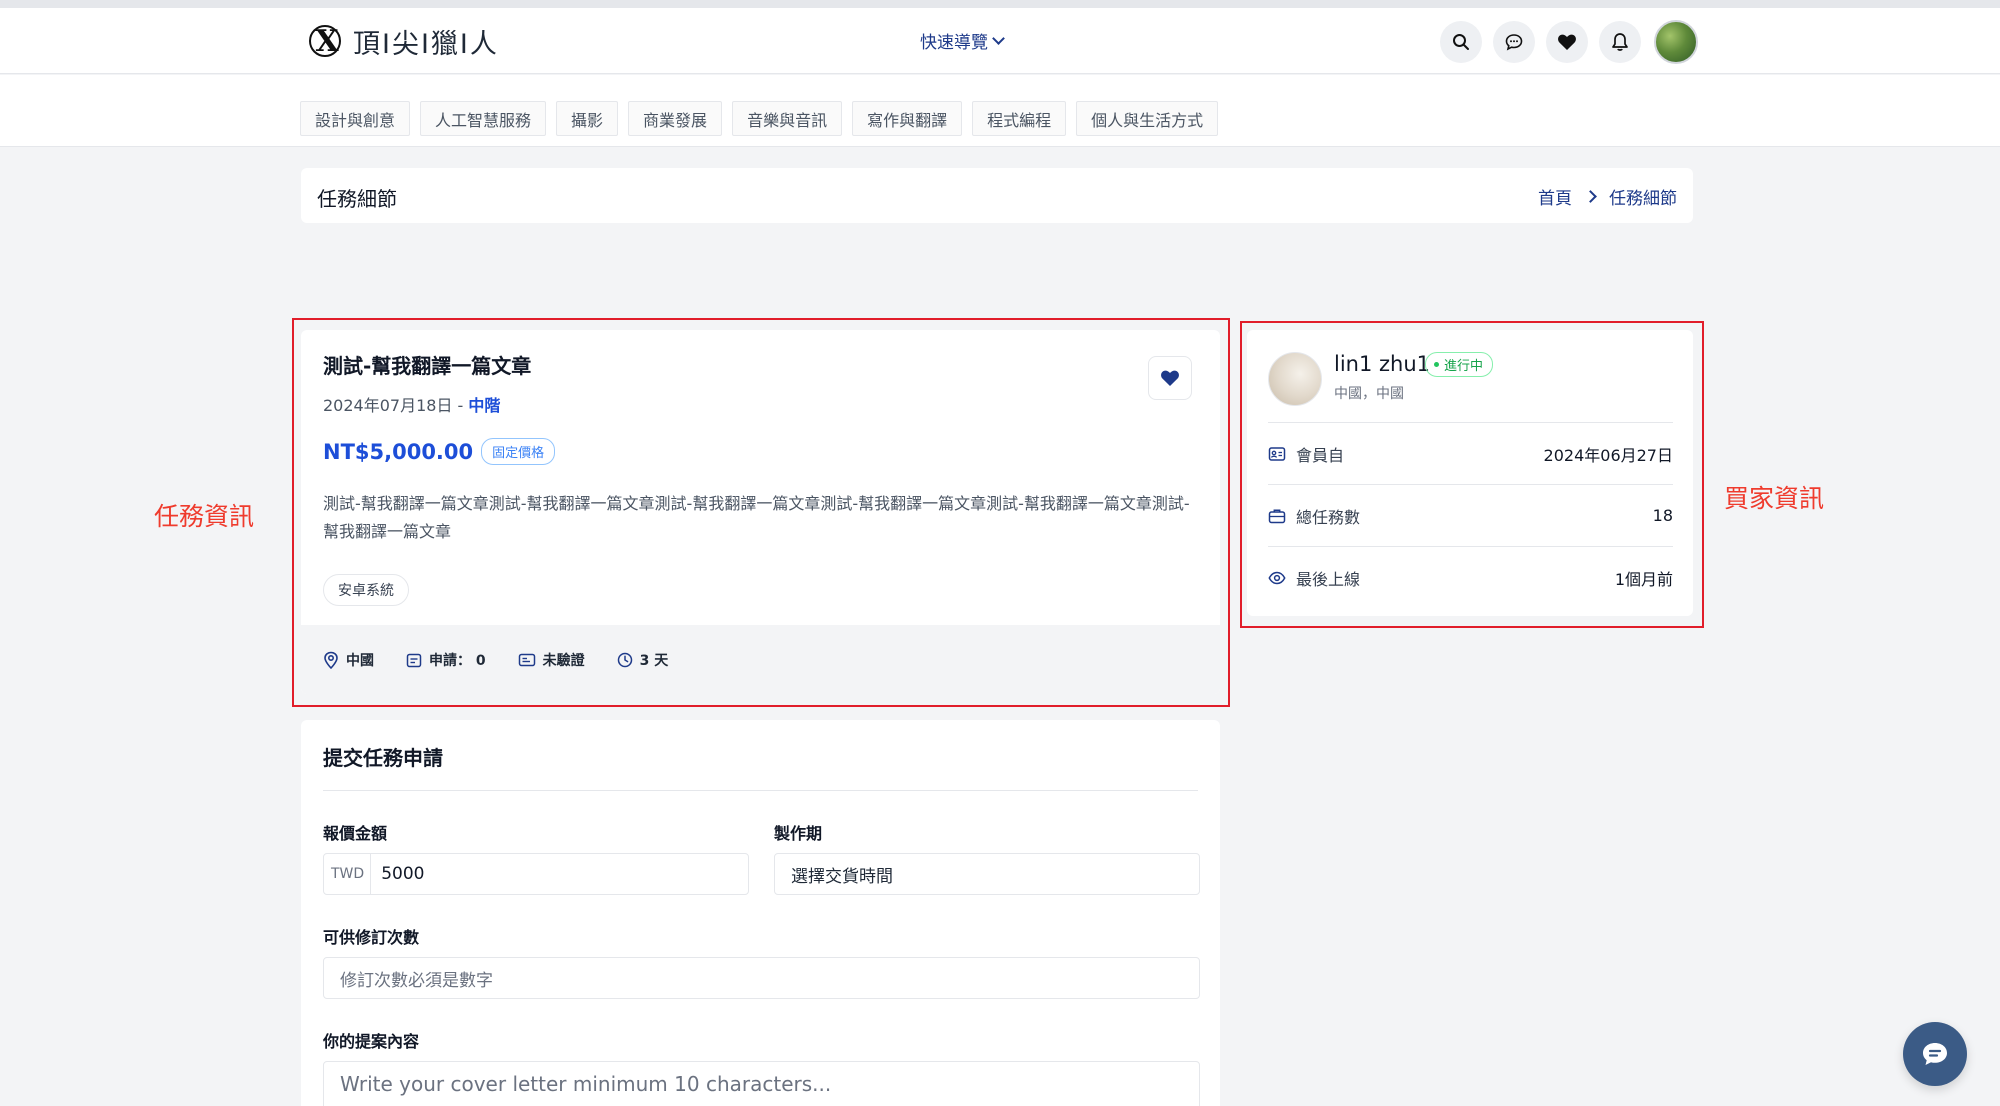 The width and height of the screenshot is (2000, 1106). I want to click on buyer-member-since-row: 會員自 2024年06月27日, so click(1470, 453).